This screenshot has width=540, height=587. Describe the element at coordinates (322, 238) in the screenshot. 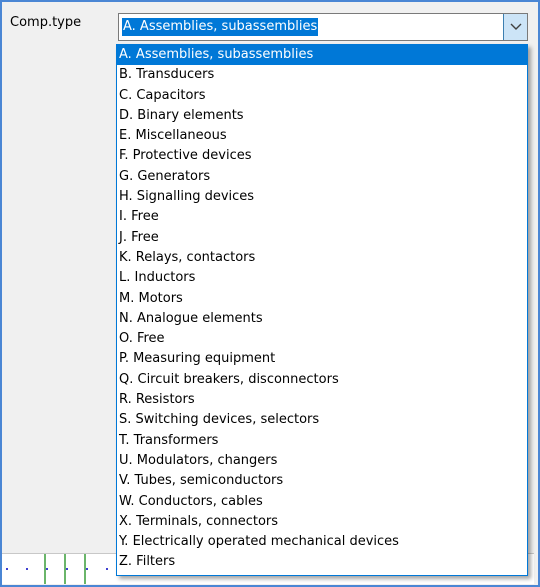

I see `dropdown-option: J. Free` at that location.